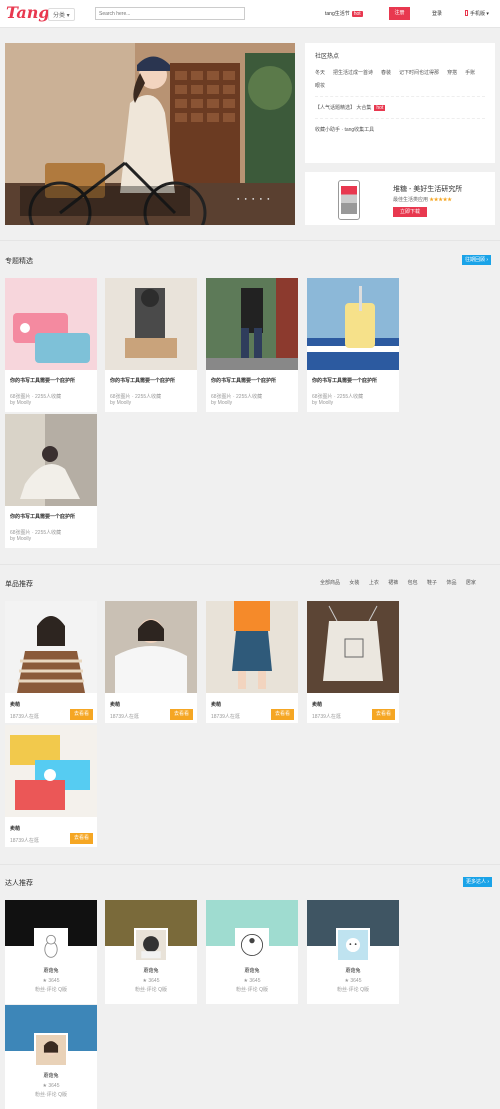  What do you see at coordinates (343, 108) in the screenshot?
I see `promo-label: 【人气话题精选】 大合集` at bounding box center [343, 108].